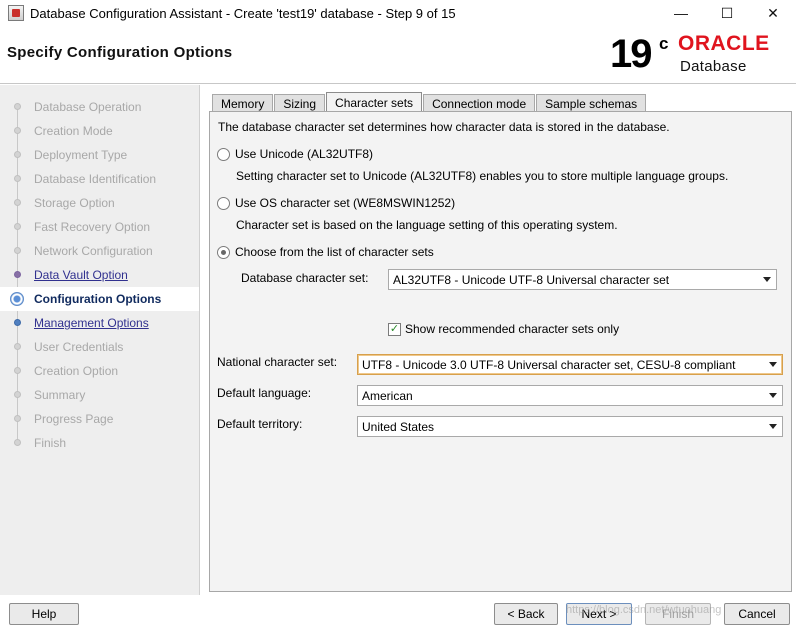  I want to click on radio-button-selected-icon, so click(223, 252).